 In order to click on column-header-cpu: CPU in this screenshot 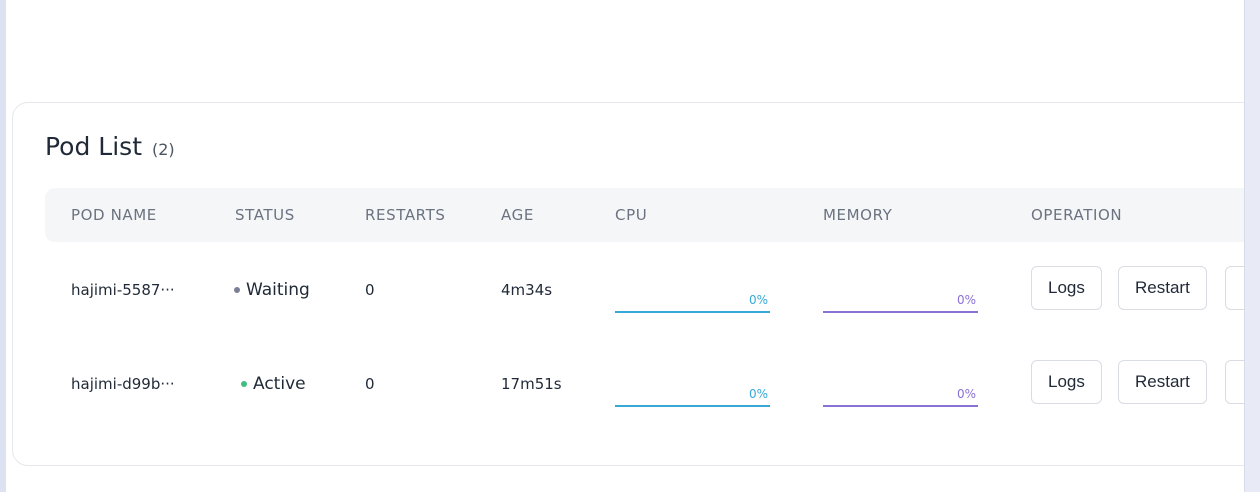, I will do `click(631, 215)`.